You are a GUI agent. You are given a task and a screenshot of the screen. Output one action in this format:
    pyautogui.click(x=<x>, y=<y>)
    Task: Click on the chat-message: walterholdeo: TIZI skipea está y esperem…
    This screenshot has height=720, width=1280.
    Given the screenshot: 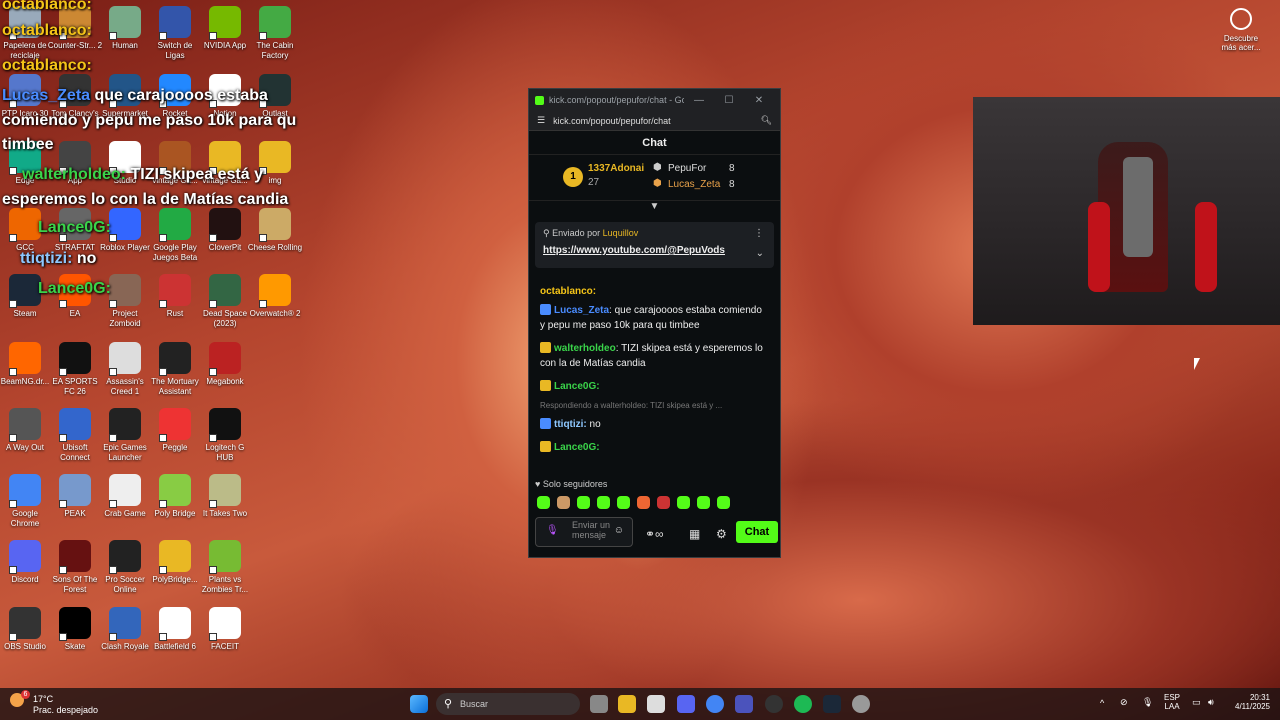 What is the action you would take?
    pyautogui.click(x=654, y=356)
    